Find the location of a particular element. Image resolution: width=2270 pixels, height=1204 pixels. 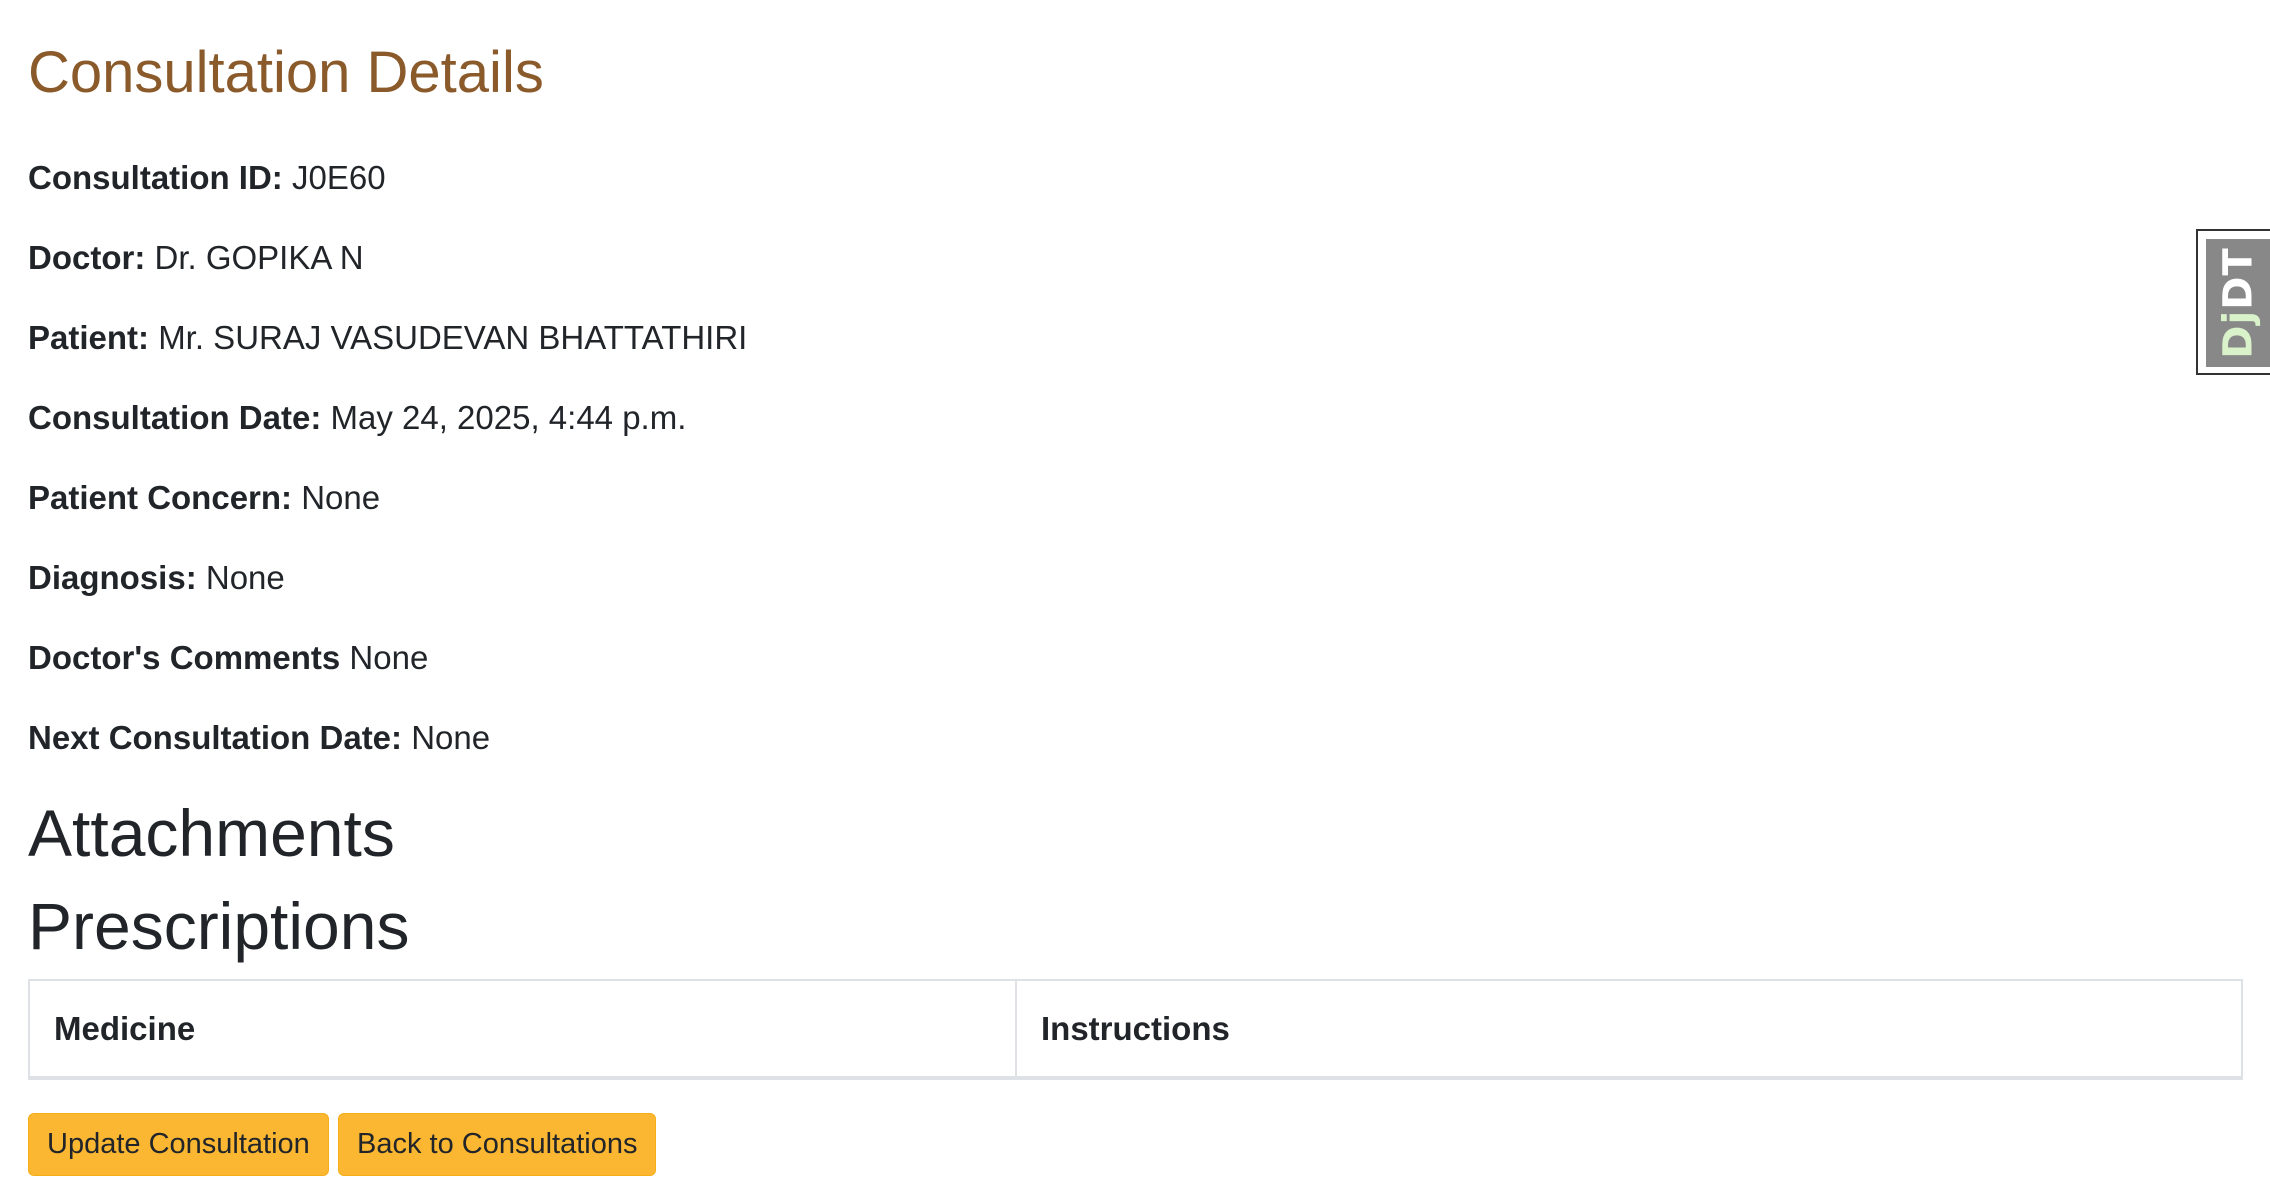

detail-diagnosis: Diagnosis: None is located at coordinates (156, 578).